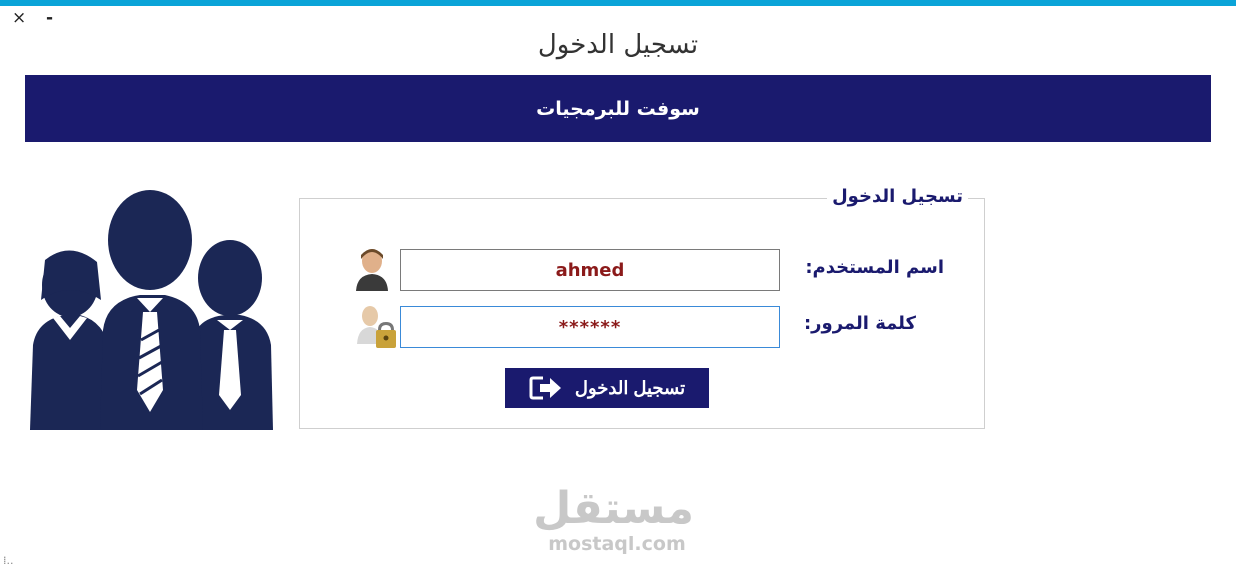 This screenshot has height=571, width=1236. What do you see at coordinates (376, 327) in the screenshot?
I see `user-lock-icon` at bounding box center [376, 327].